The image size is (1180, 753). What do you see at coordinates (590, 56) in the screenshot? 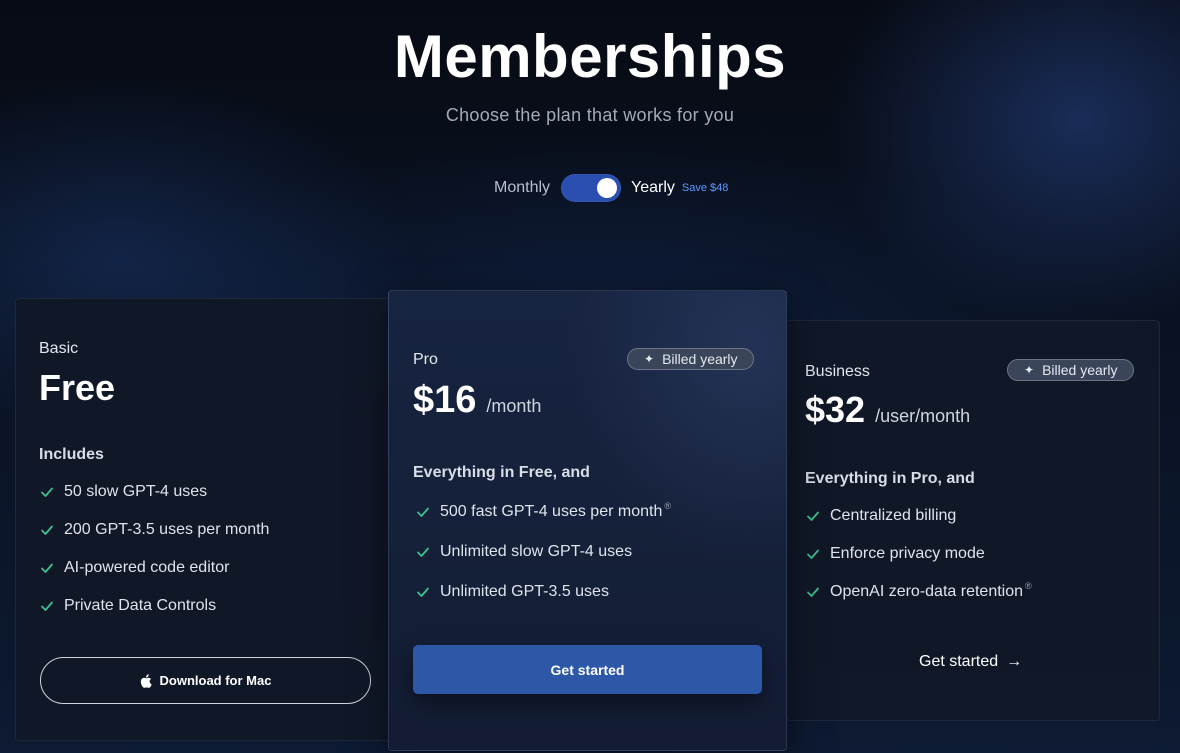
I see `page-title: Memberships` at bounding box center [590, 56].